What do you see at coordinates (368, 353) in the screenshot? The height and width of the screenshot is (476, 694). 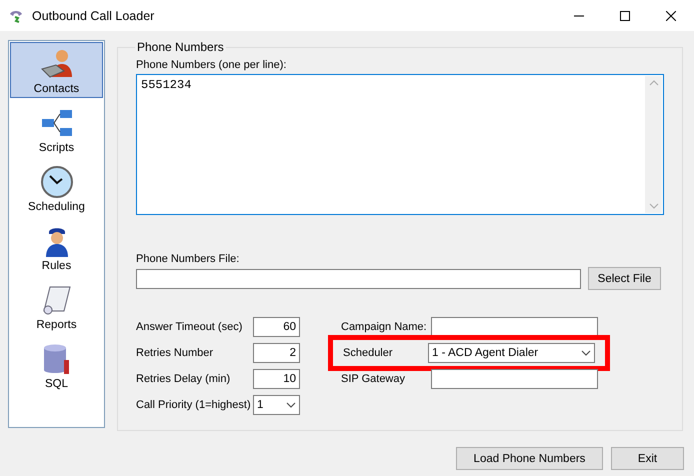 I see `field-label: Scheduler` at bounding box center [368, 353].